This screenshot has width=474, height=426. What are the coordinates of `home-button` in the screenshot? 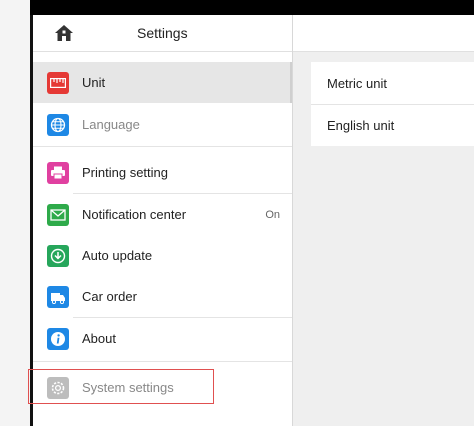 It's located at (64, 33).